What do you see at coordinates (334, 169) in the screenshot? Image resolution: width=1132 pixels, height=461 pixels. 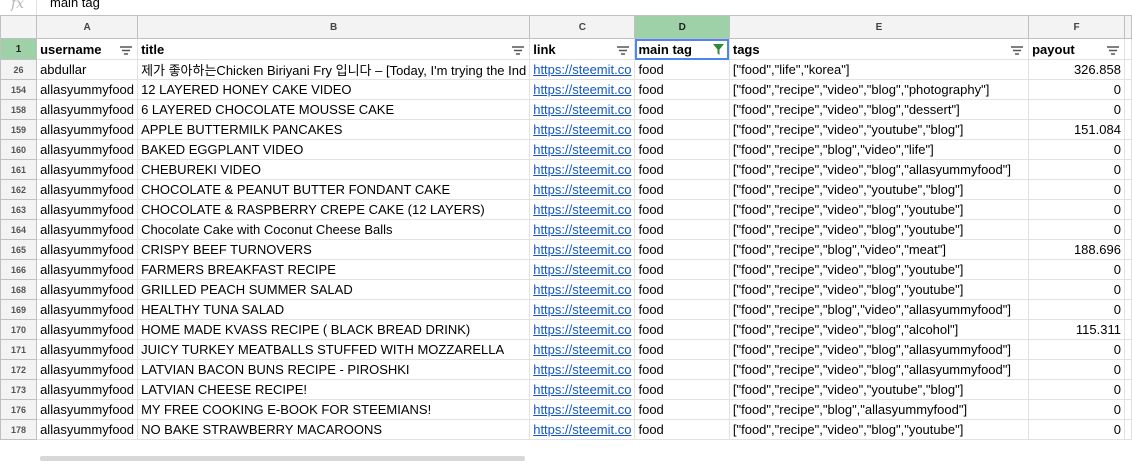 I see `cell-title: CHEBUREKI VIDEO` at bounding box center [334, 169].